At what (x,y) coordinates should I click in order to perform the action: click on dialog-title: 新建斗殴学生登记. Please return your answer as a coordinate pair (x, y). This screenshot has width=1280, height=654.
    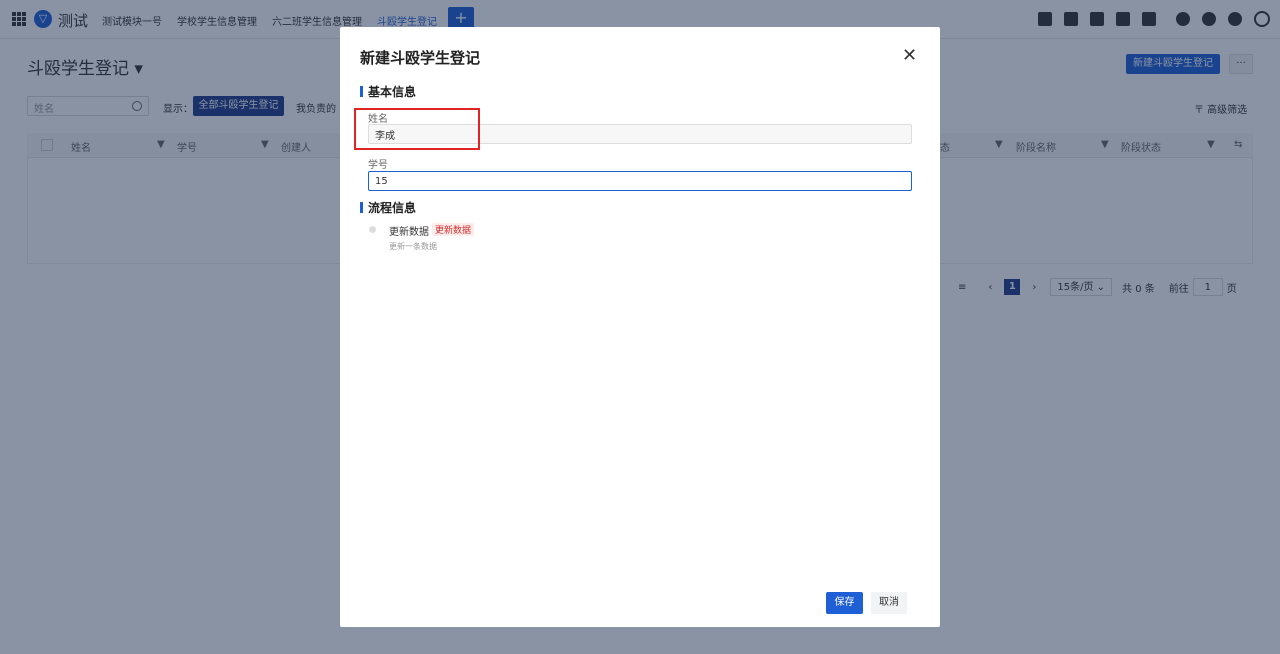
    Looking at the image, I should click on (420, 58).